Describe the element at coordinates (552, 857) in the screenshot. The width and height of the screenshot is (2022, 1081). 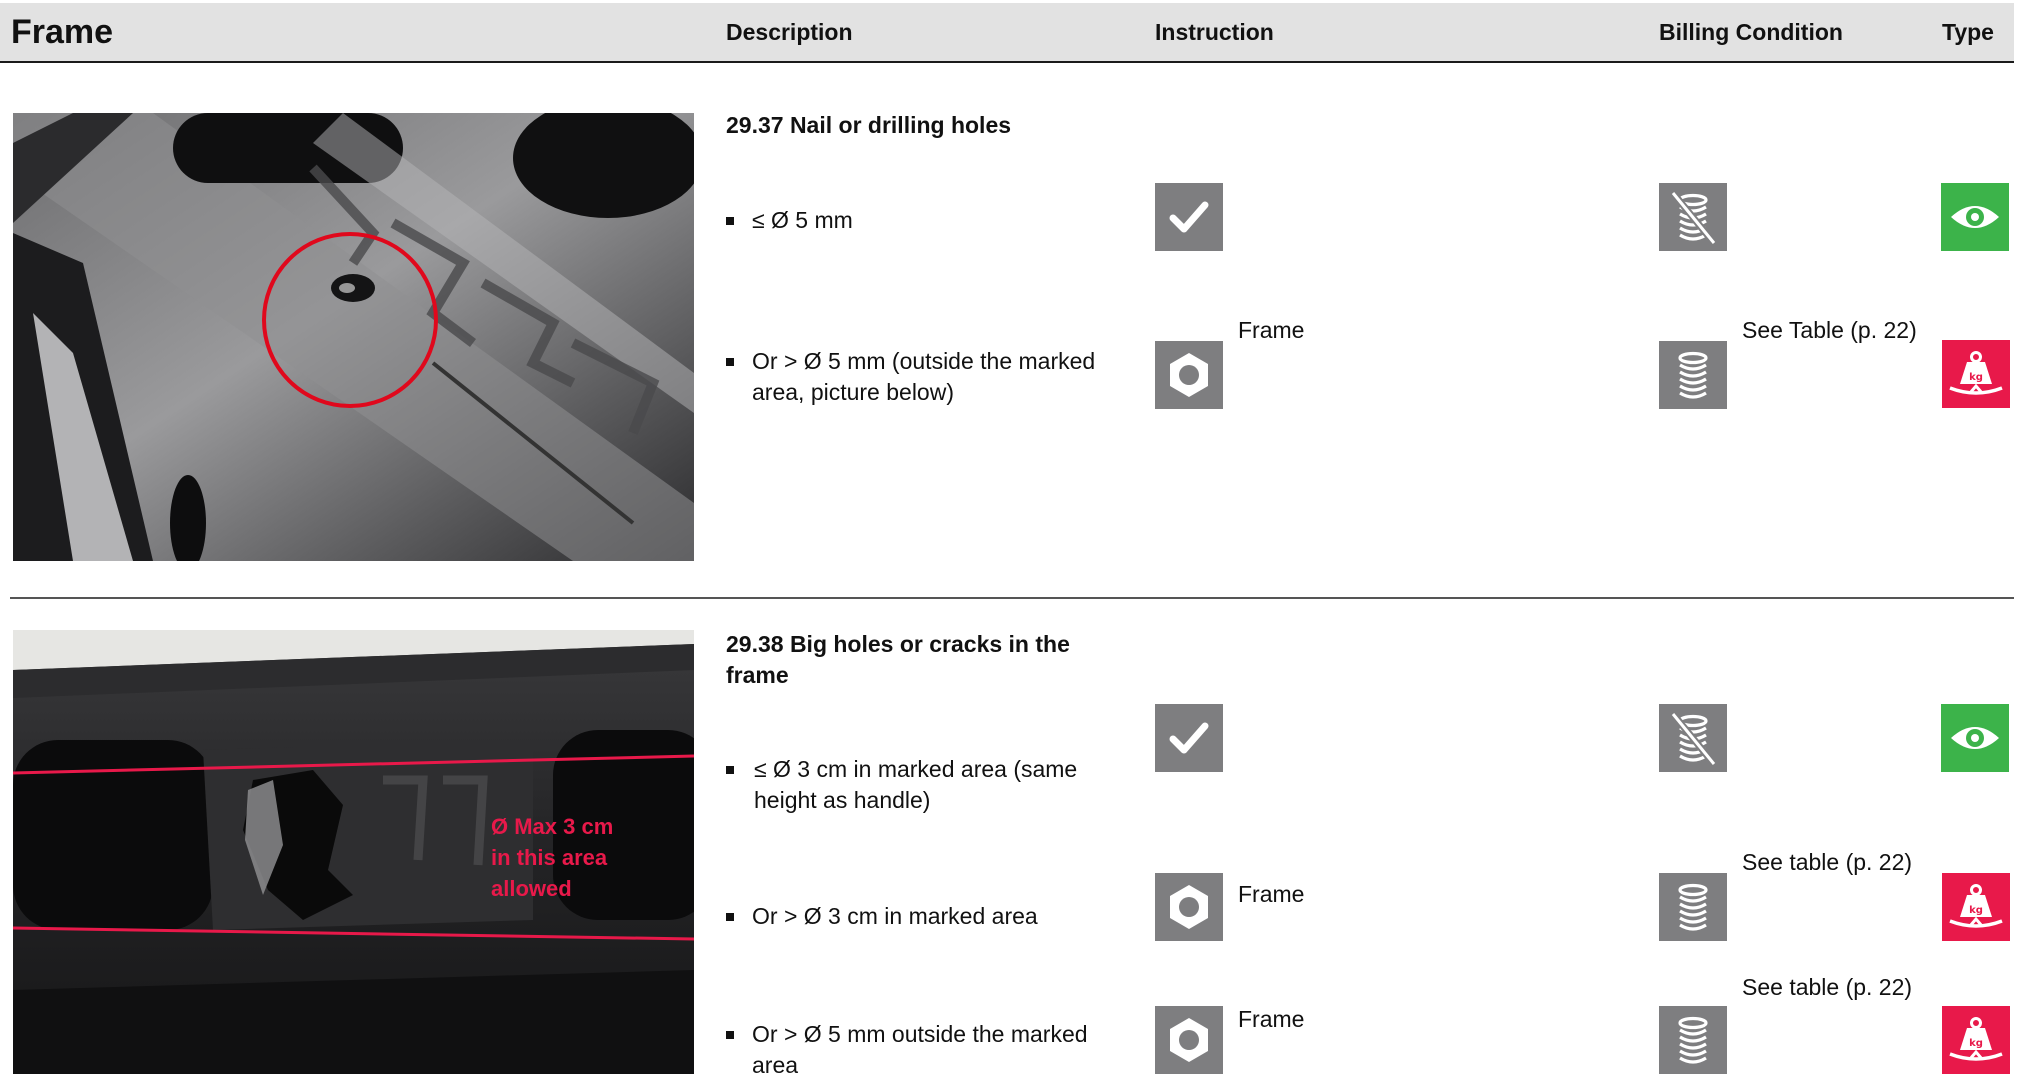
I see `photo-annotation: Ø Max 3 cm in this area allowed` at that location.